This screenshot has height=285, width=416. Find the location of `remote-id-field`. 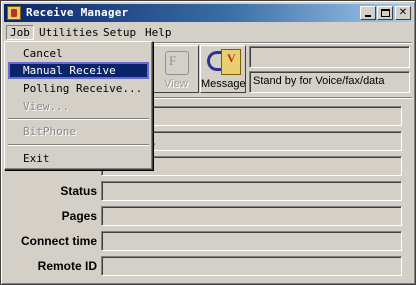

remote-id-field is located at coordinates (251, 266).